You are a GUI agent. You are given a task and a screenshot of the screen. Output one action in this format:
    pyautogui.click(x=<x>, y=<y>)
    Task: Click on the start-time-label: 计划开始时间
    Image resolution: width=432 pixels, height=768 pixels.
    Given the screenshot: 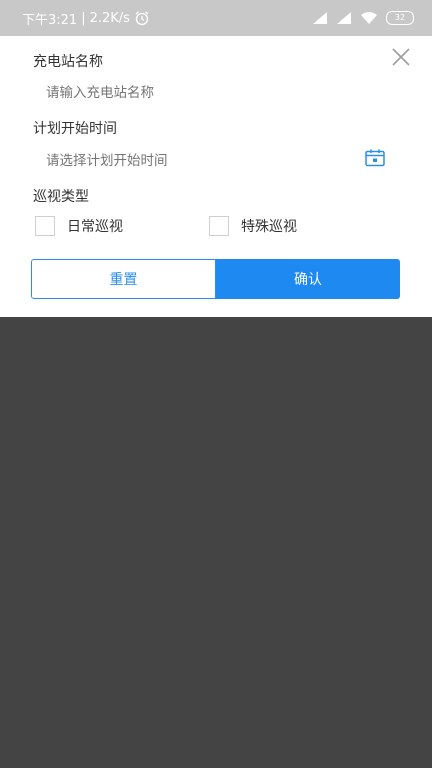 What is the action you would take?
    pyautogui.click(x=75, y=129)
    